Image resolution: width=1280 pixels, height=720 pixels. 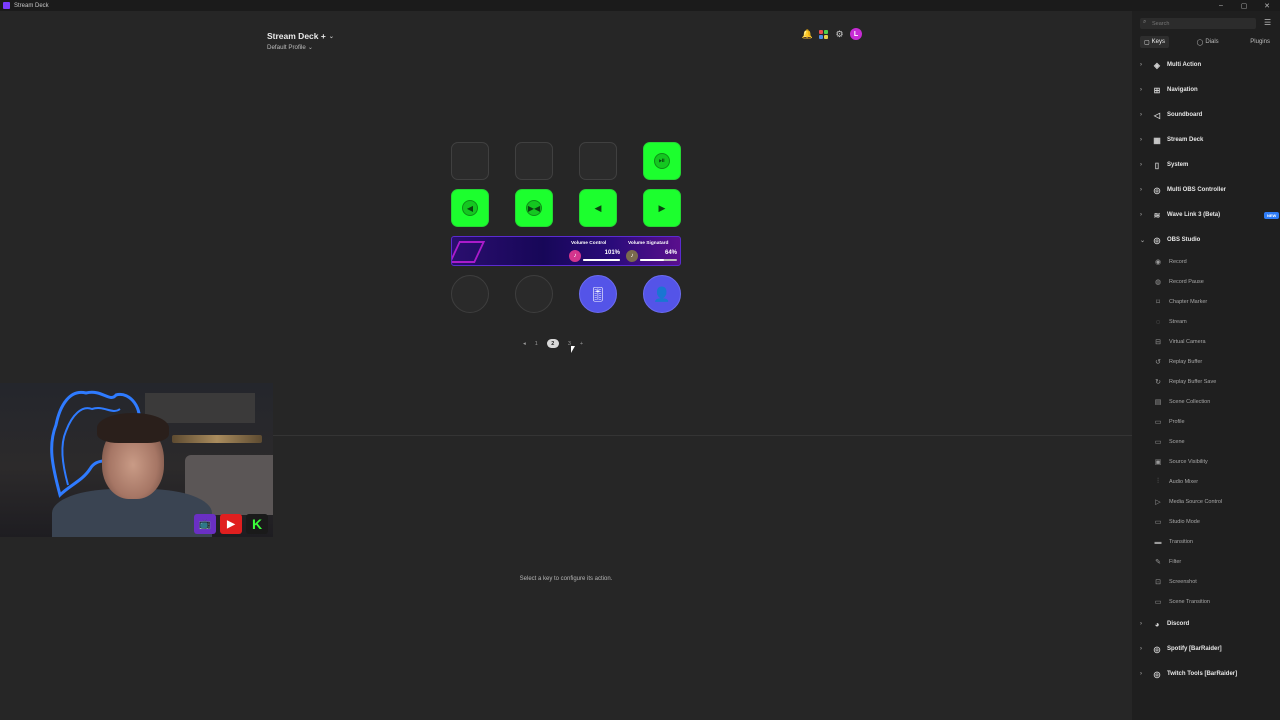 What do you see at coordinates (1169, 322) in the screenshot?
I see `action-stream: ◌ Stream` at bounding box center [1169, 322].